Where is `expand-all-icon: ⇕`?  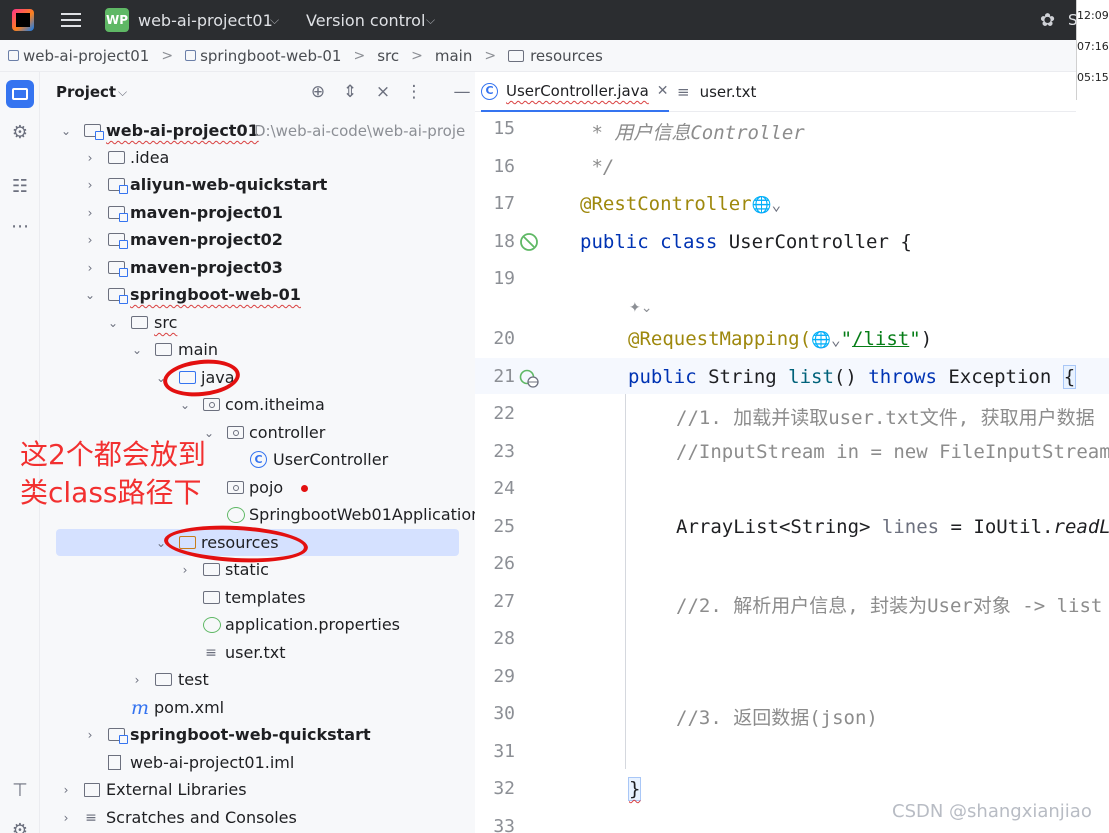
expand-all-icon: ⇕ is located at coordinates (350, 92).